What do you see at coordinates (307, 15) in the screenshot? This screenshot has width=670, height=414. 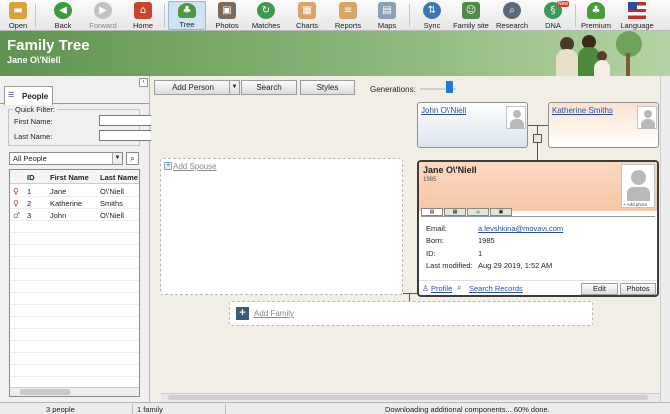 I see `charts-button: ▦ Charts` at bounding box center [307, 15].